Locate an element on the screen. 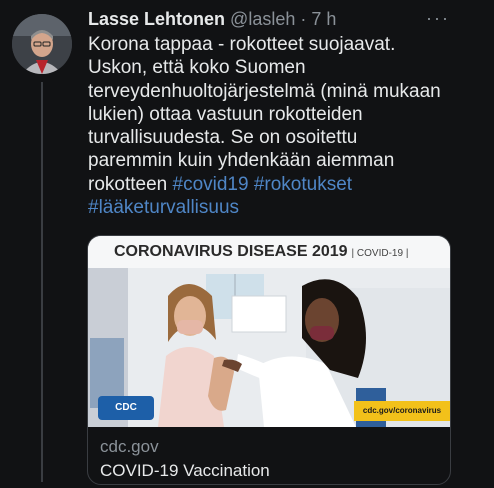 This screenshot has width=494, height=488. author-handle: @lasleh is located at coordinates (262, 19).